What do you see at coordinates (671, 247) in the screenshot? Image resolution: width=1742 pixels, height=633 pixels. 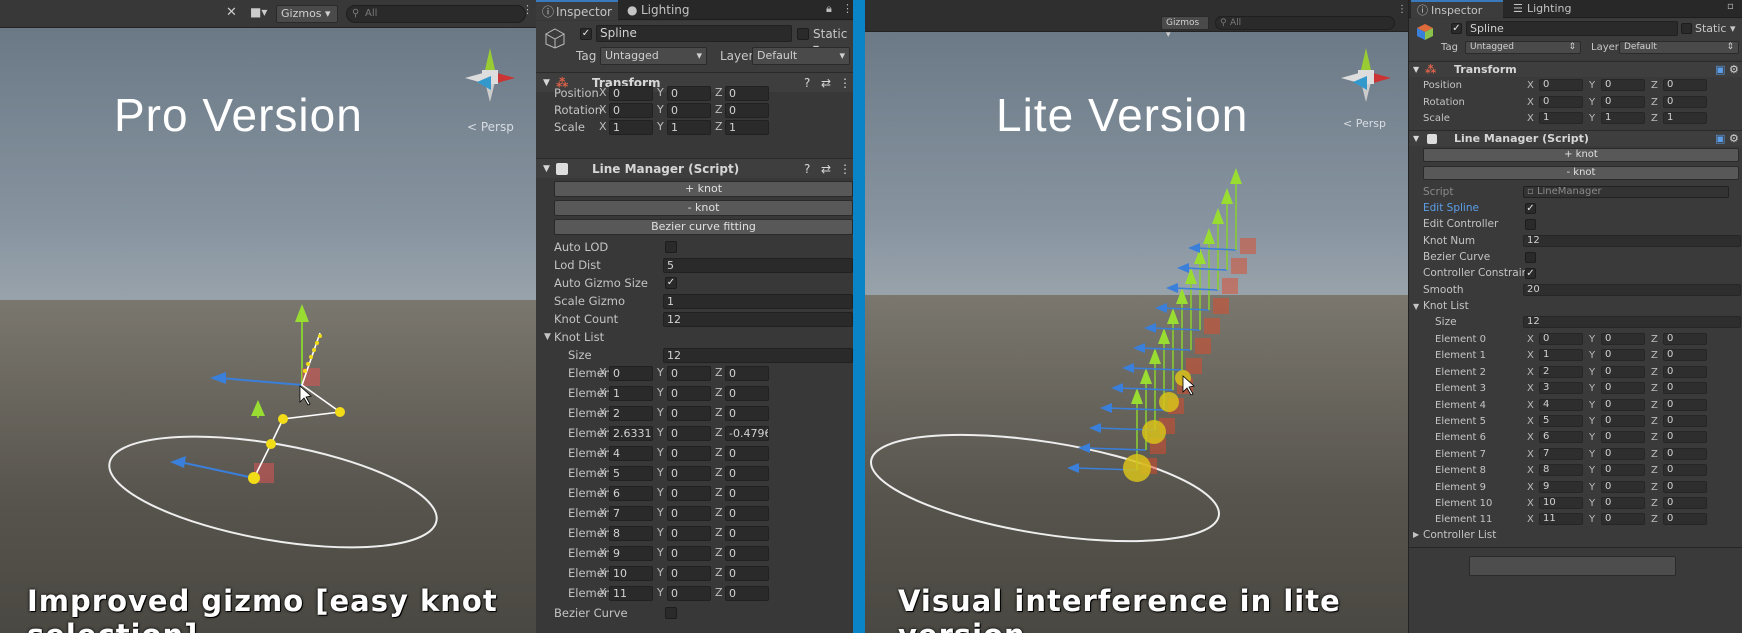 I see `auto-lod-checkbox` at bounding box center [671, 247].